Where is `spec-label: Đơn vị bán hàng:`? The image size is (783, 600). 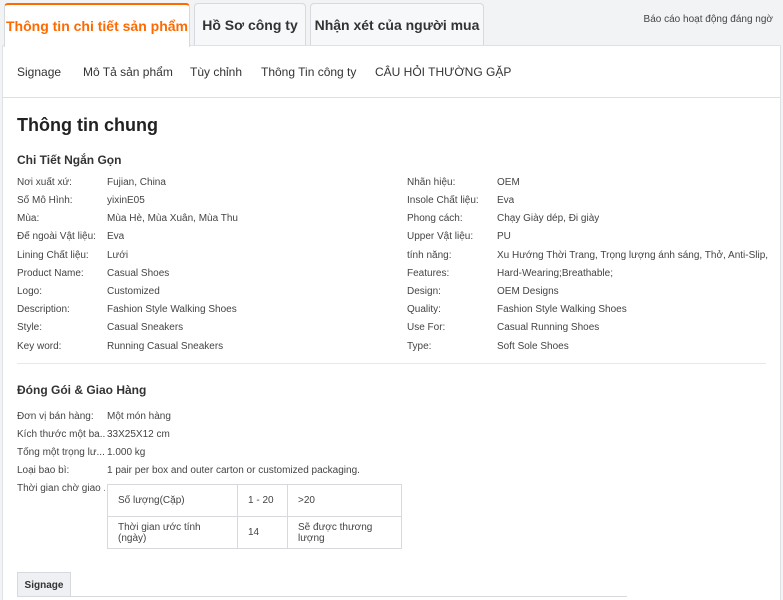
spec-label: Đơn vị bán hàng: is located at coordinates (55, 416).